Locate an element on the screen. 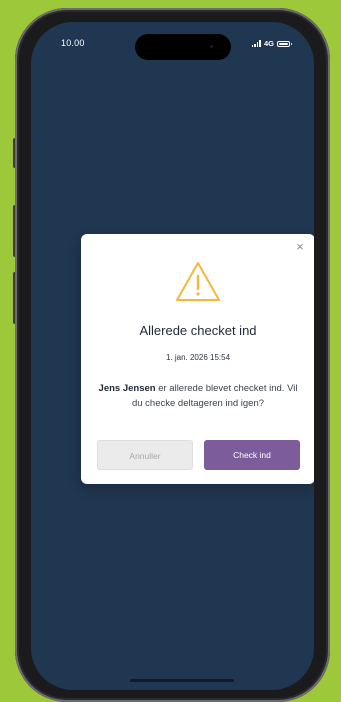  status-indicators: 4G is located at coordinates (271, 43).